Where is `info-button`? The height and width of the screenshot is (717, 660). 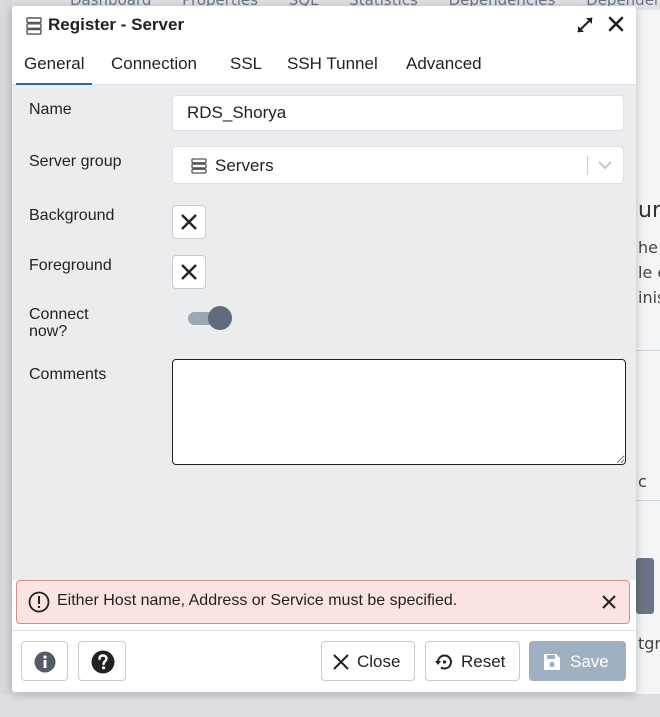
info-button is located at coordinates (44, 661).